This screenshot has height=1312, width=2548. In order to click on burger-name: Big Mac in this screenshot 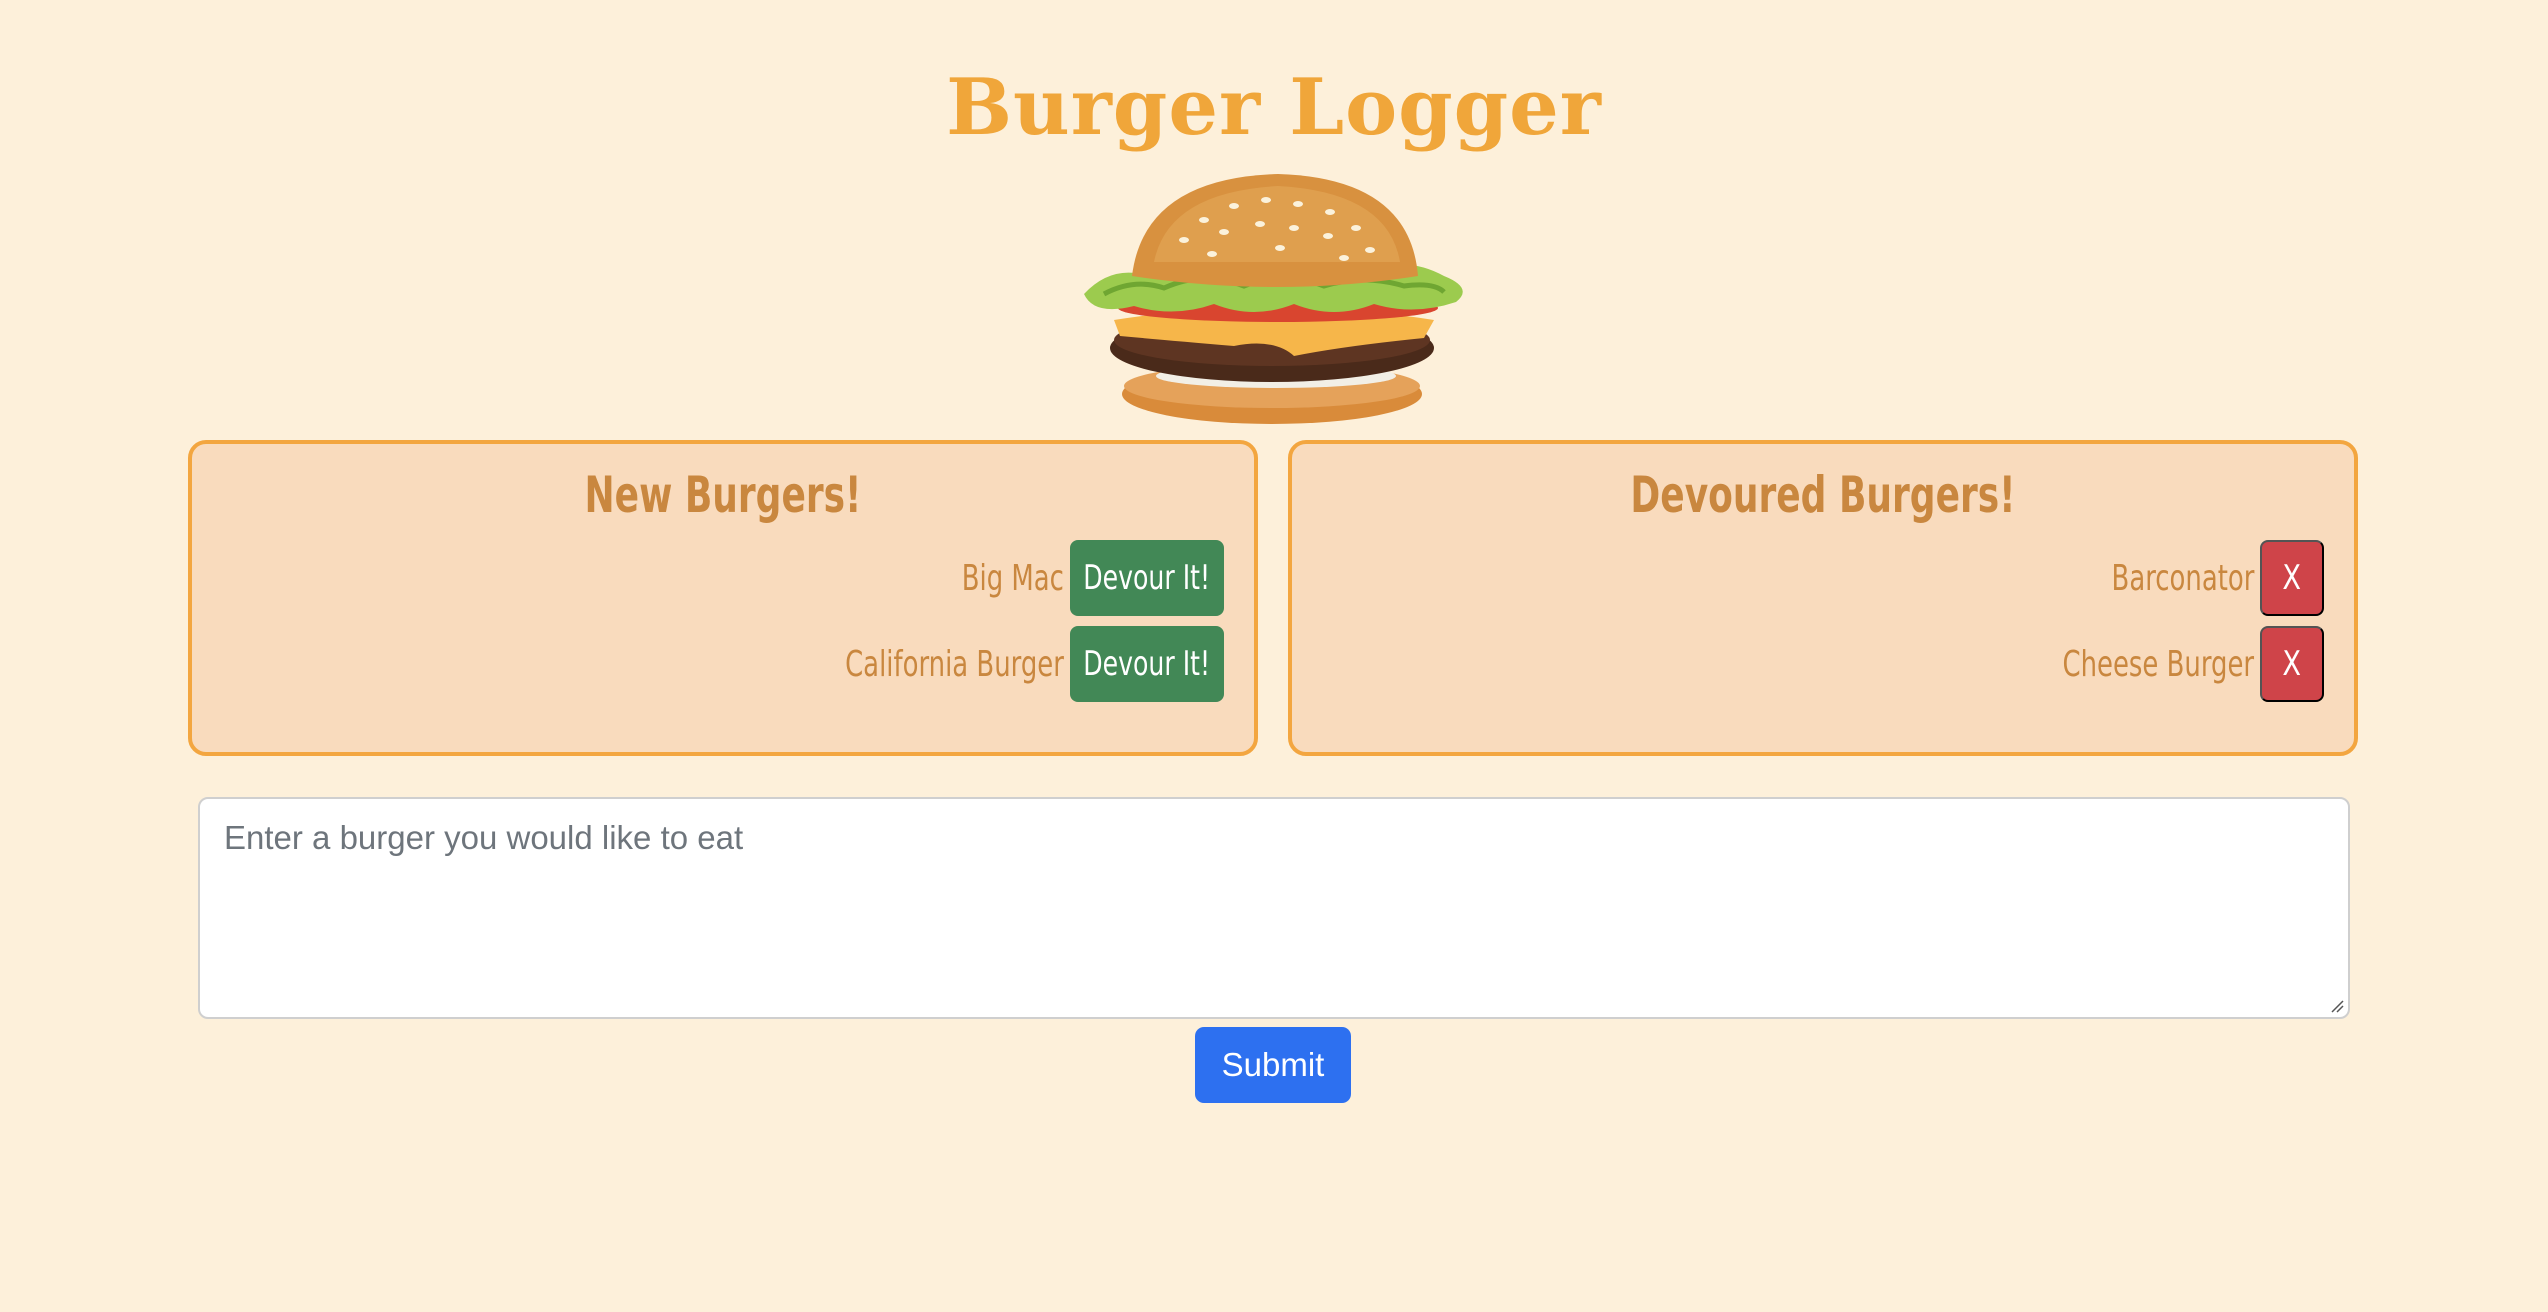, I will do `click(1012, 578)`.